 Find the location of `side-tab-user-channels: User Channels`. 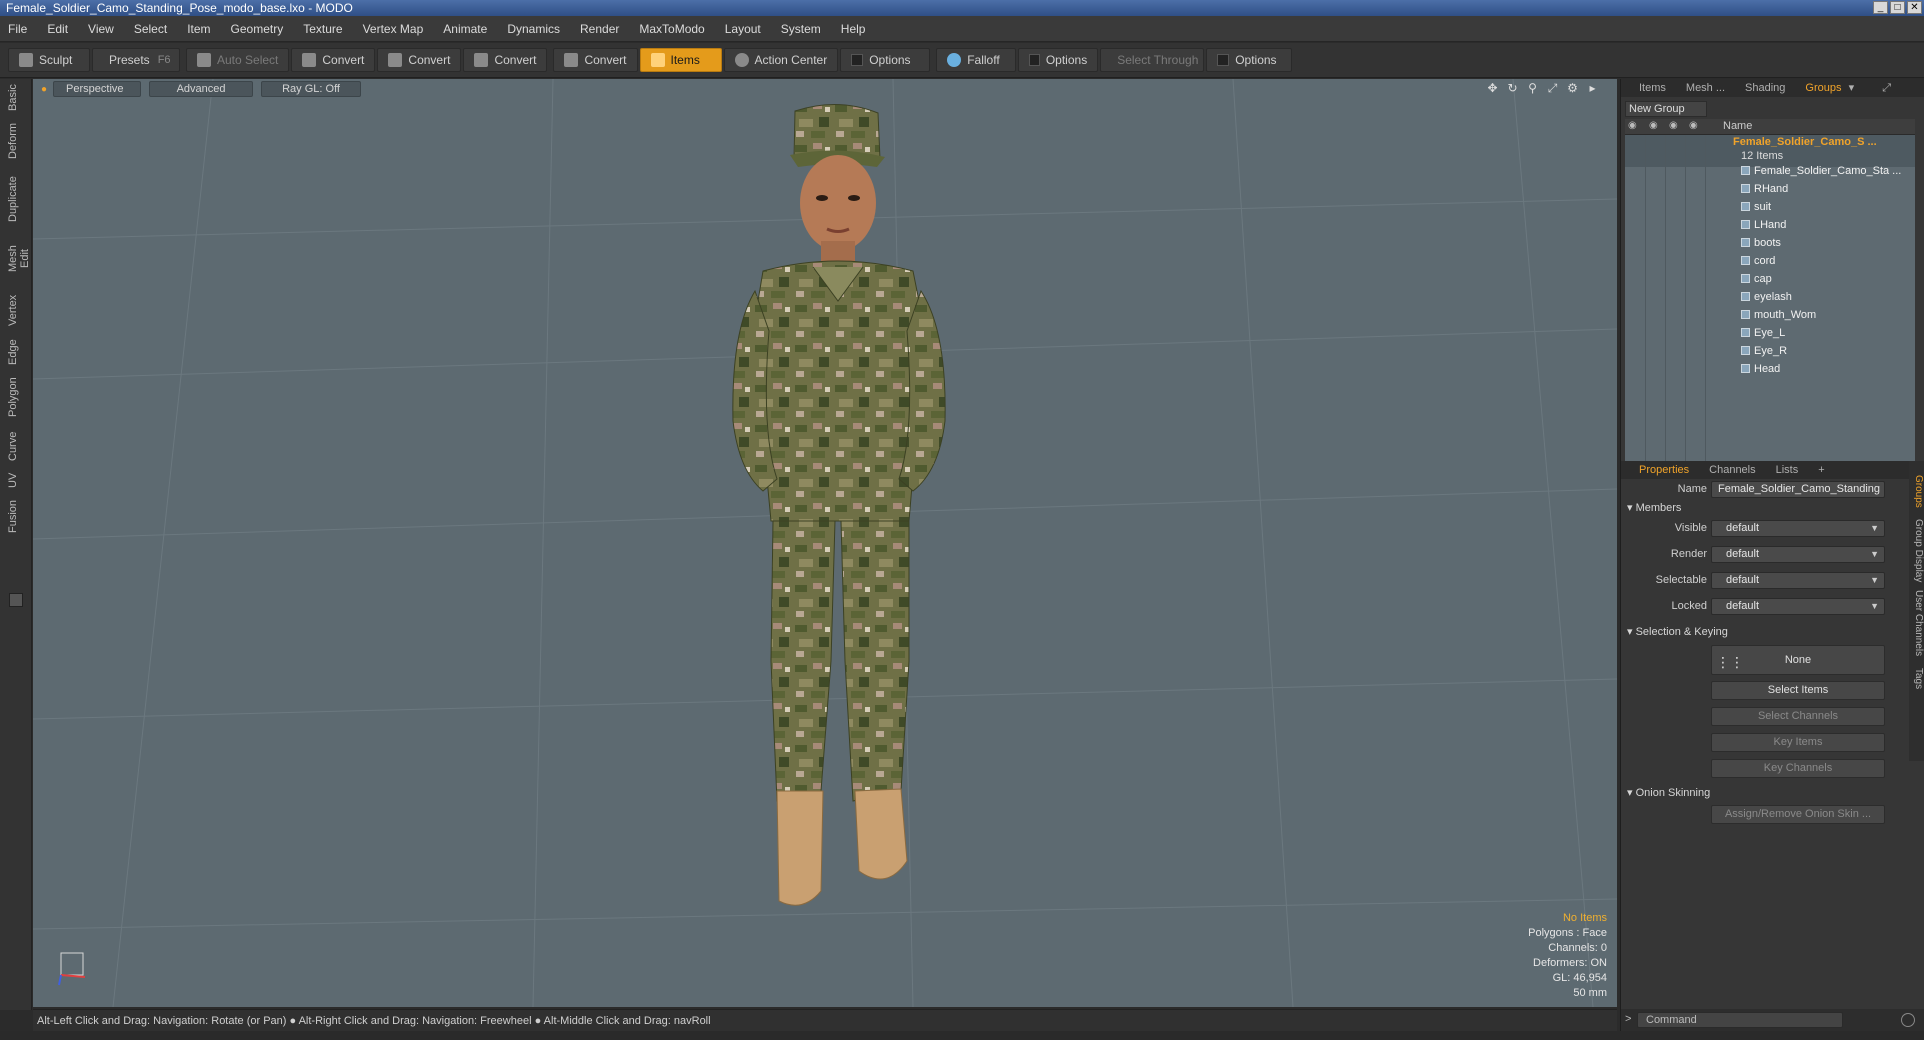

side-tab-user-channels: User Channels is located at coordinates (1917, 623).